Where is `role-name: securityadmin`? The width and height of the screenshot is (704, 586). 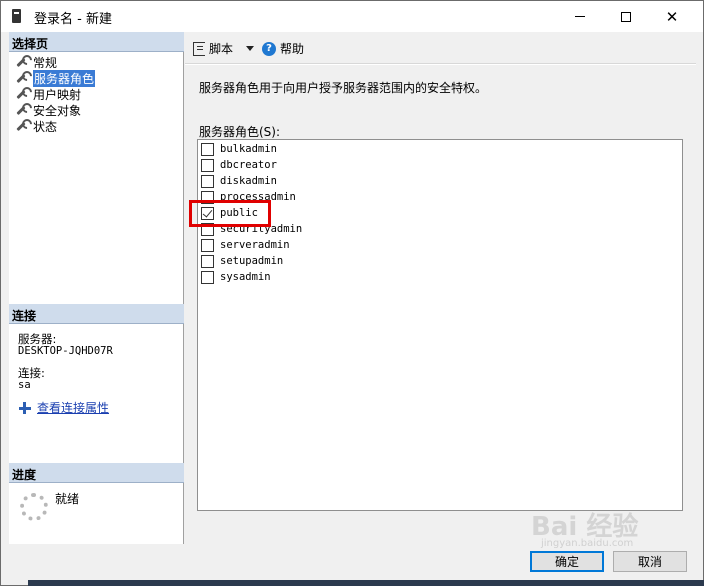 role-name: securityadmin is located at coordinates (261, 229).